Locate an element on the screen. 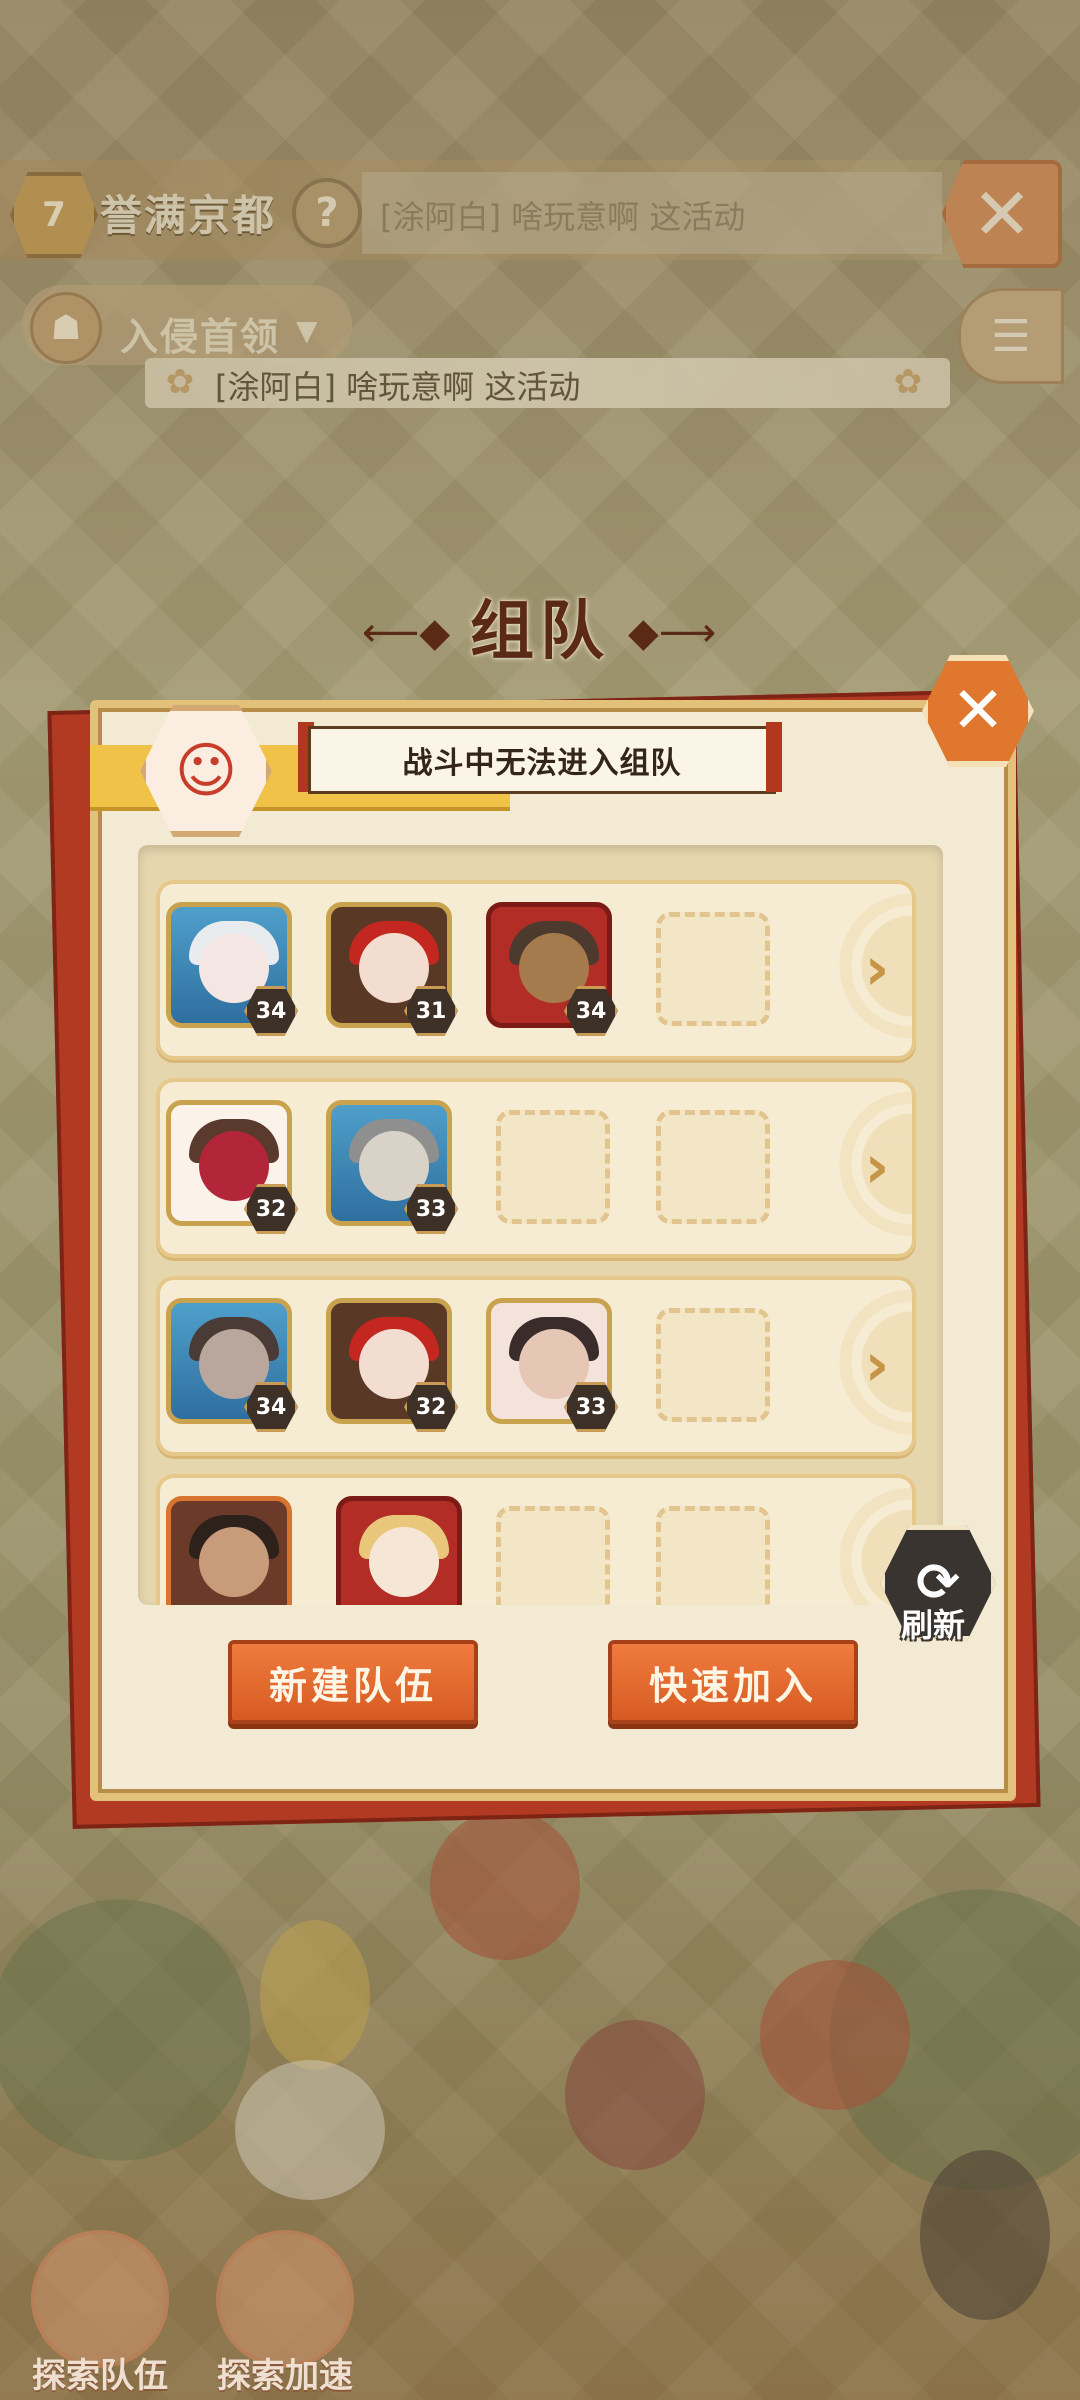 The height and width of the screenshot is (2400, 1080). team-row: 34 31 34 › is located at coordinates (536, 970).